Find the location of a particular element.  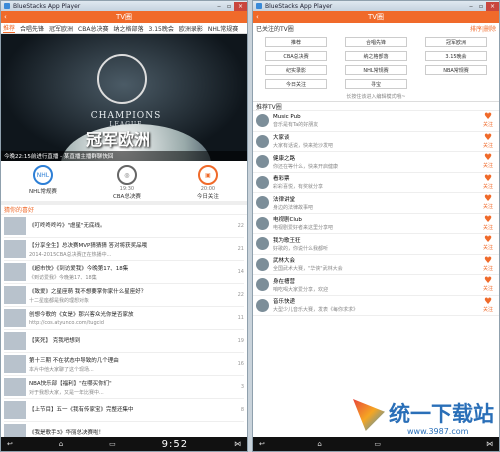

tab-recommend: 推荐 is located at coordinates (9, 28).